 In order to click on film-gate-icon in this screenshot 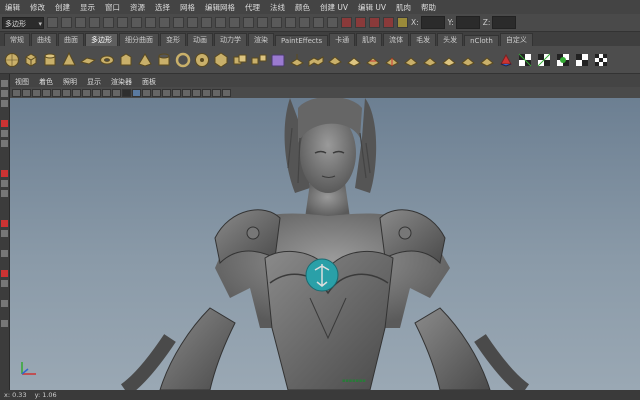, I will do `click(66, 92)`.